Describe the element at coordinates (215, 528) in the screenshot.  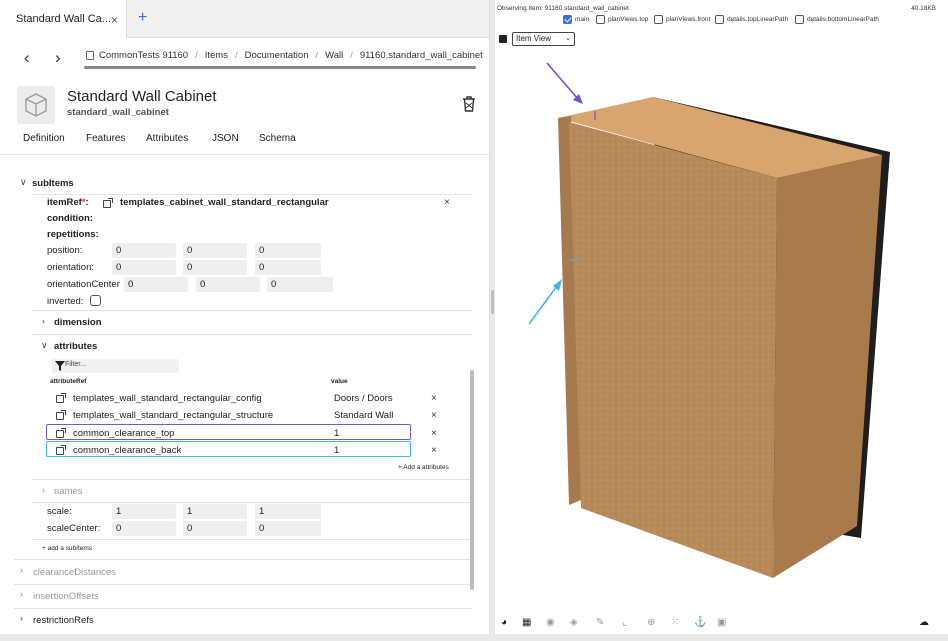
I see `scale-center-y-input: 0` at that location.